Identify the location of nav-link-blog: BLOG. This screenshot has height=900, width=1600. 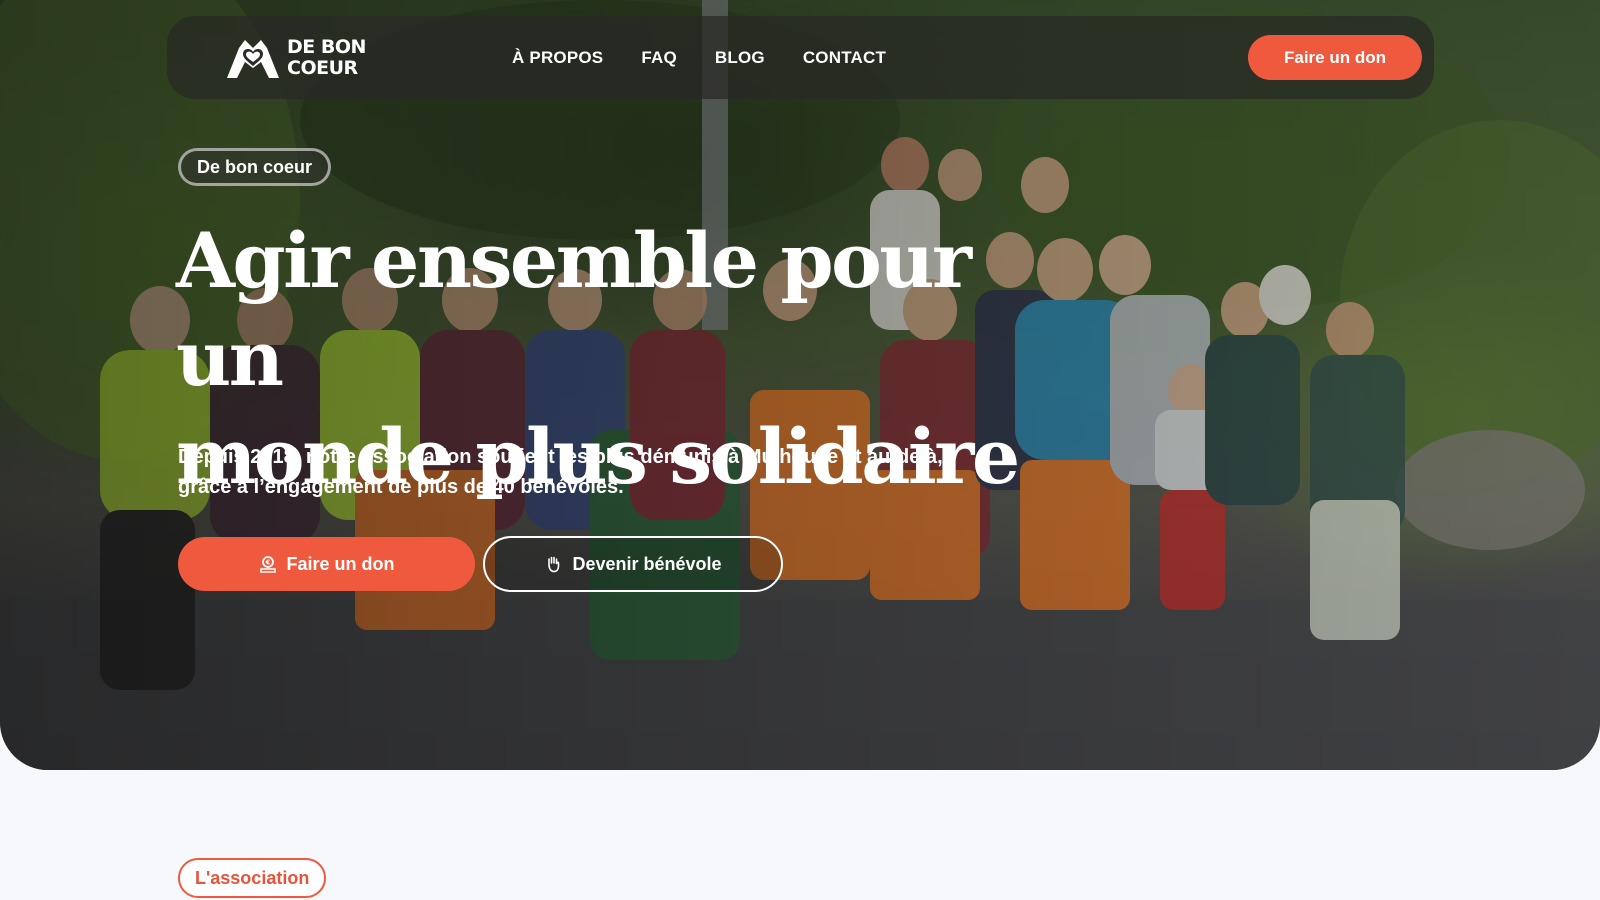
(740, 58).